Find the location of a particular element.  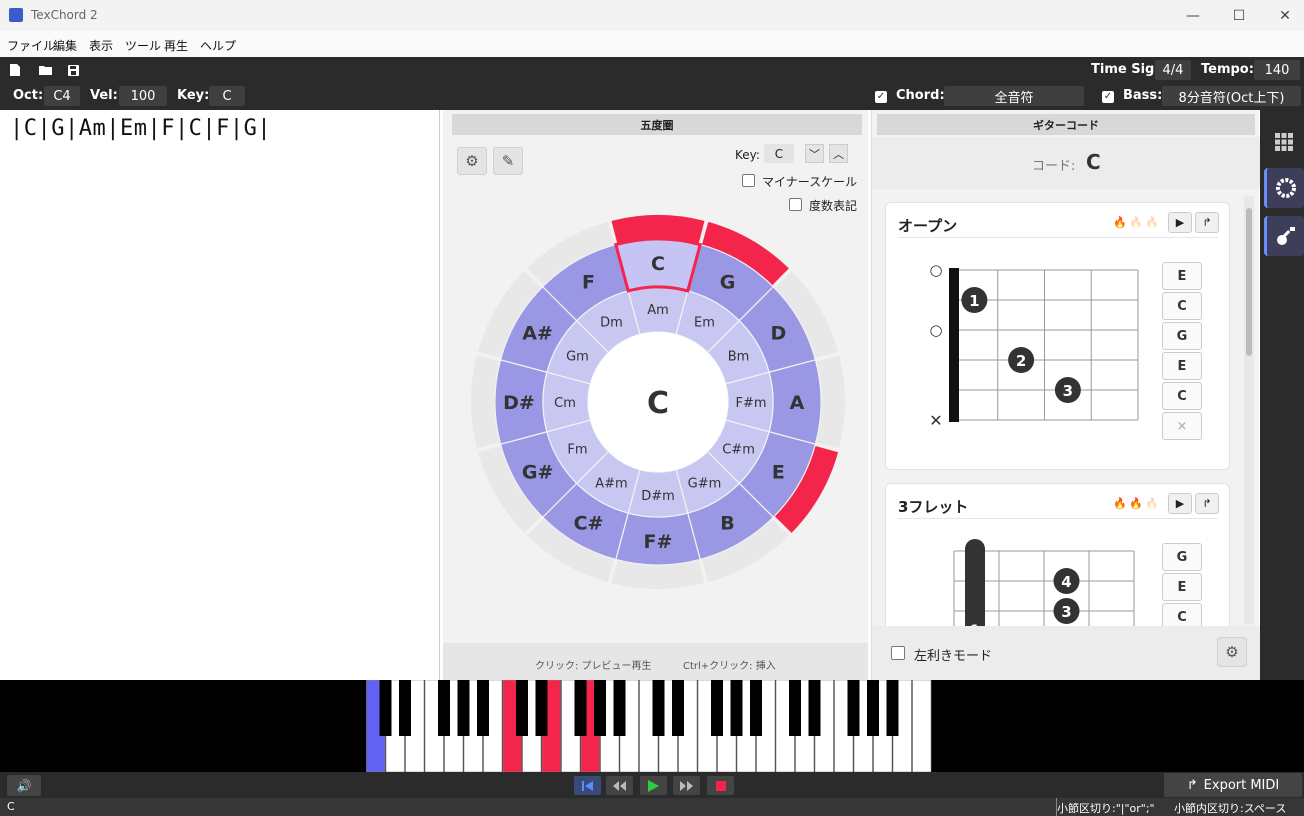

play-button is located at coordinates (653, 785).